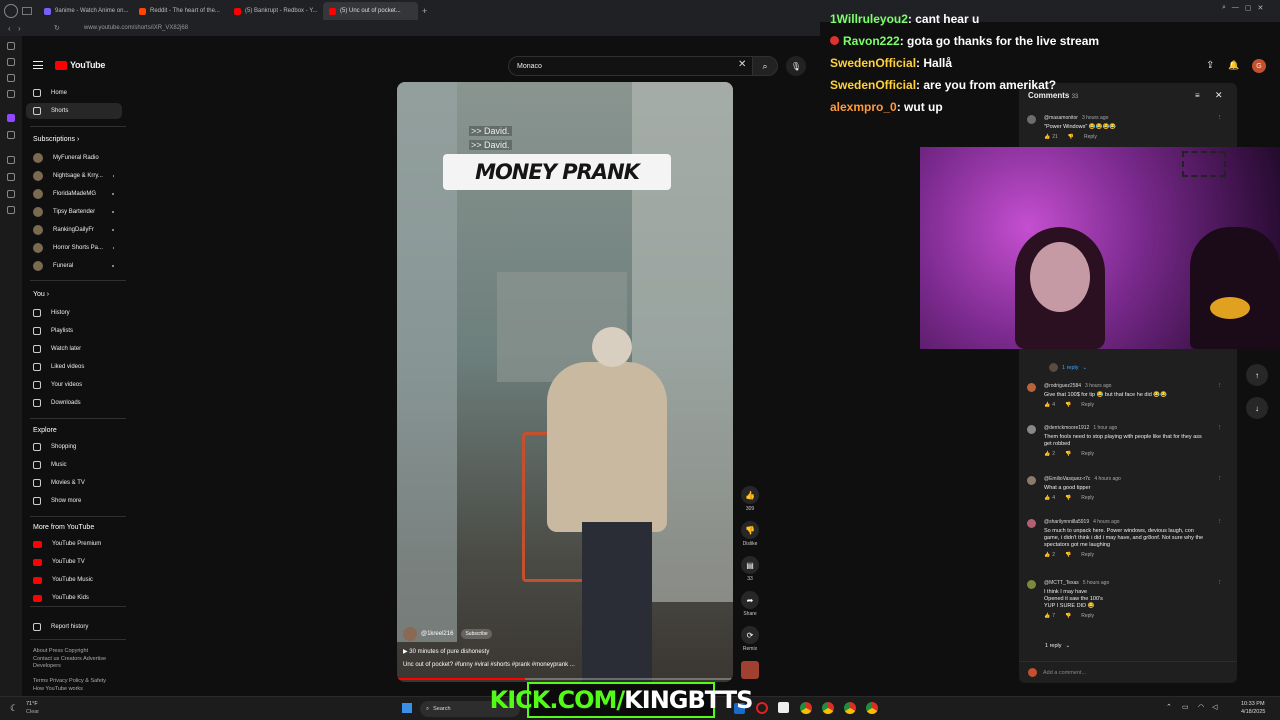 The width and height of the screenshot is (1280, 720). I want to click on search-button: ⌕, so click(765, 66).